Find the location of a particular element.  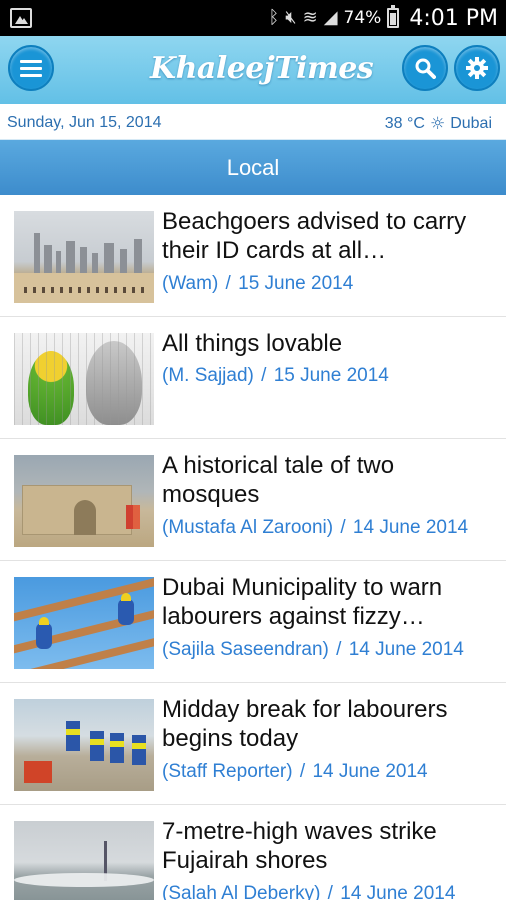

search-icon is located at coordinates (425, 68).